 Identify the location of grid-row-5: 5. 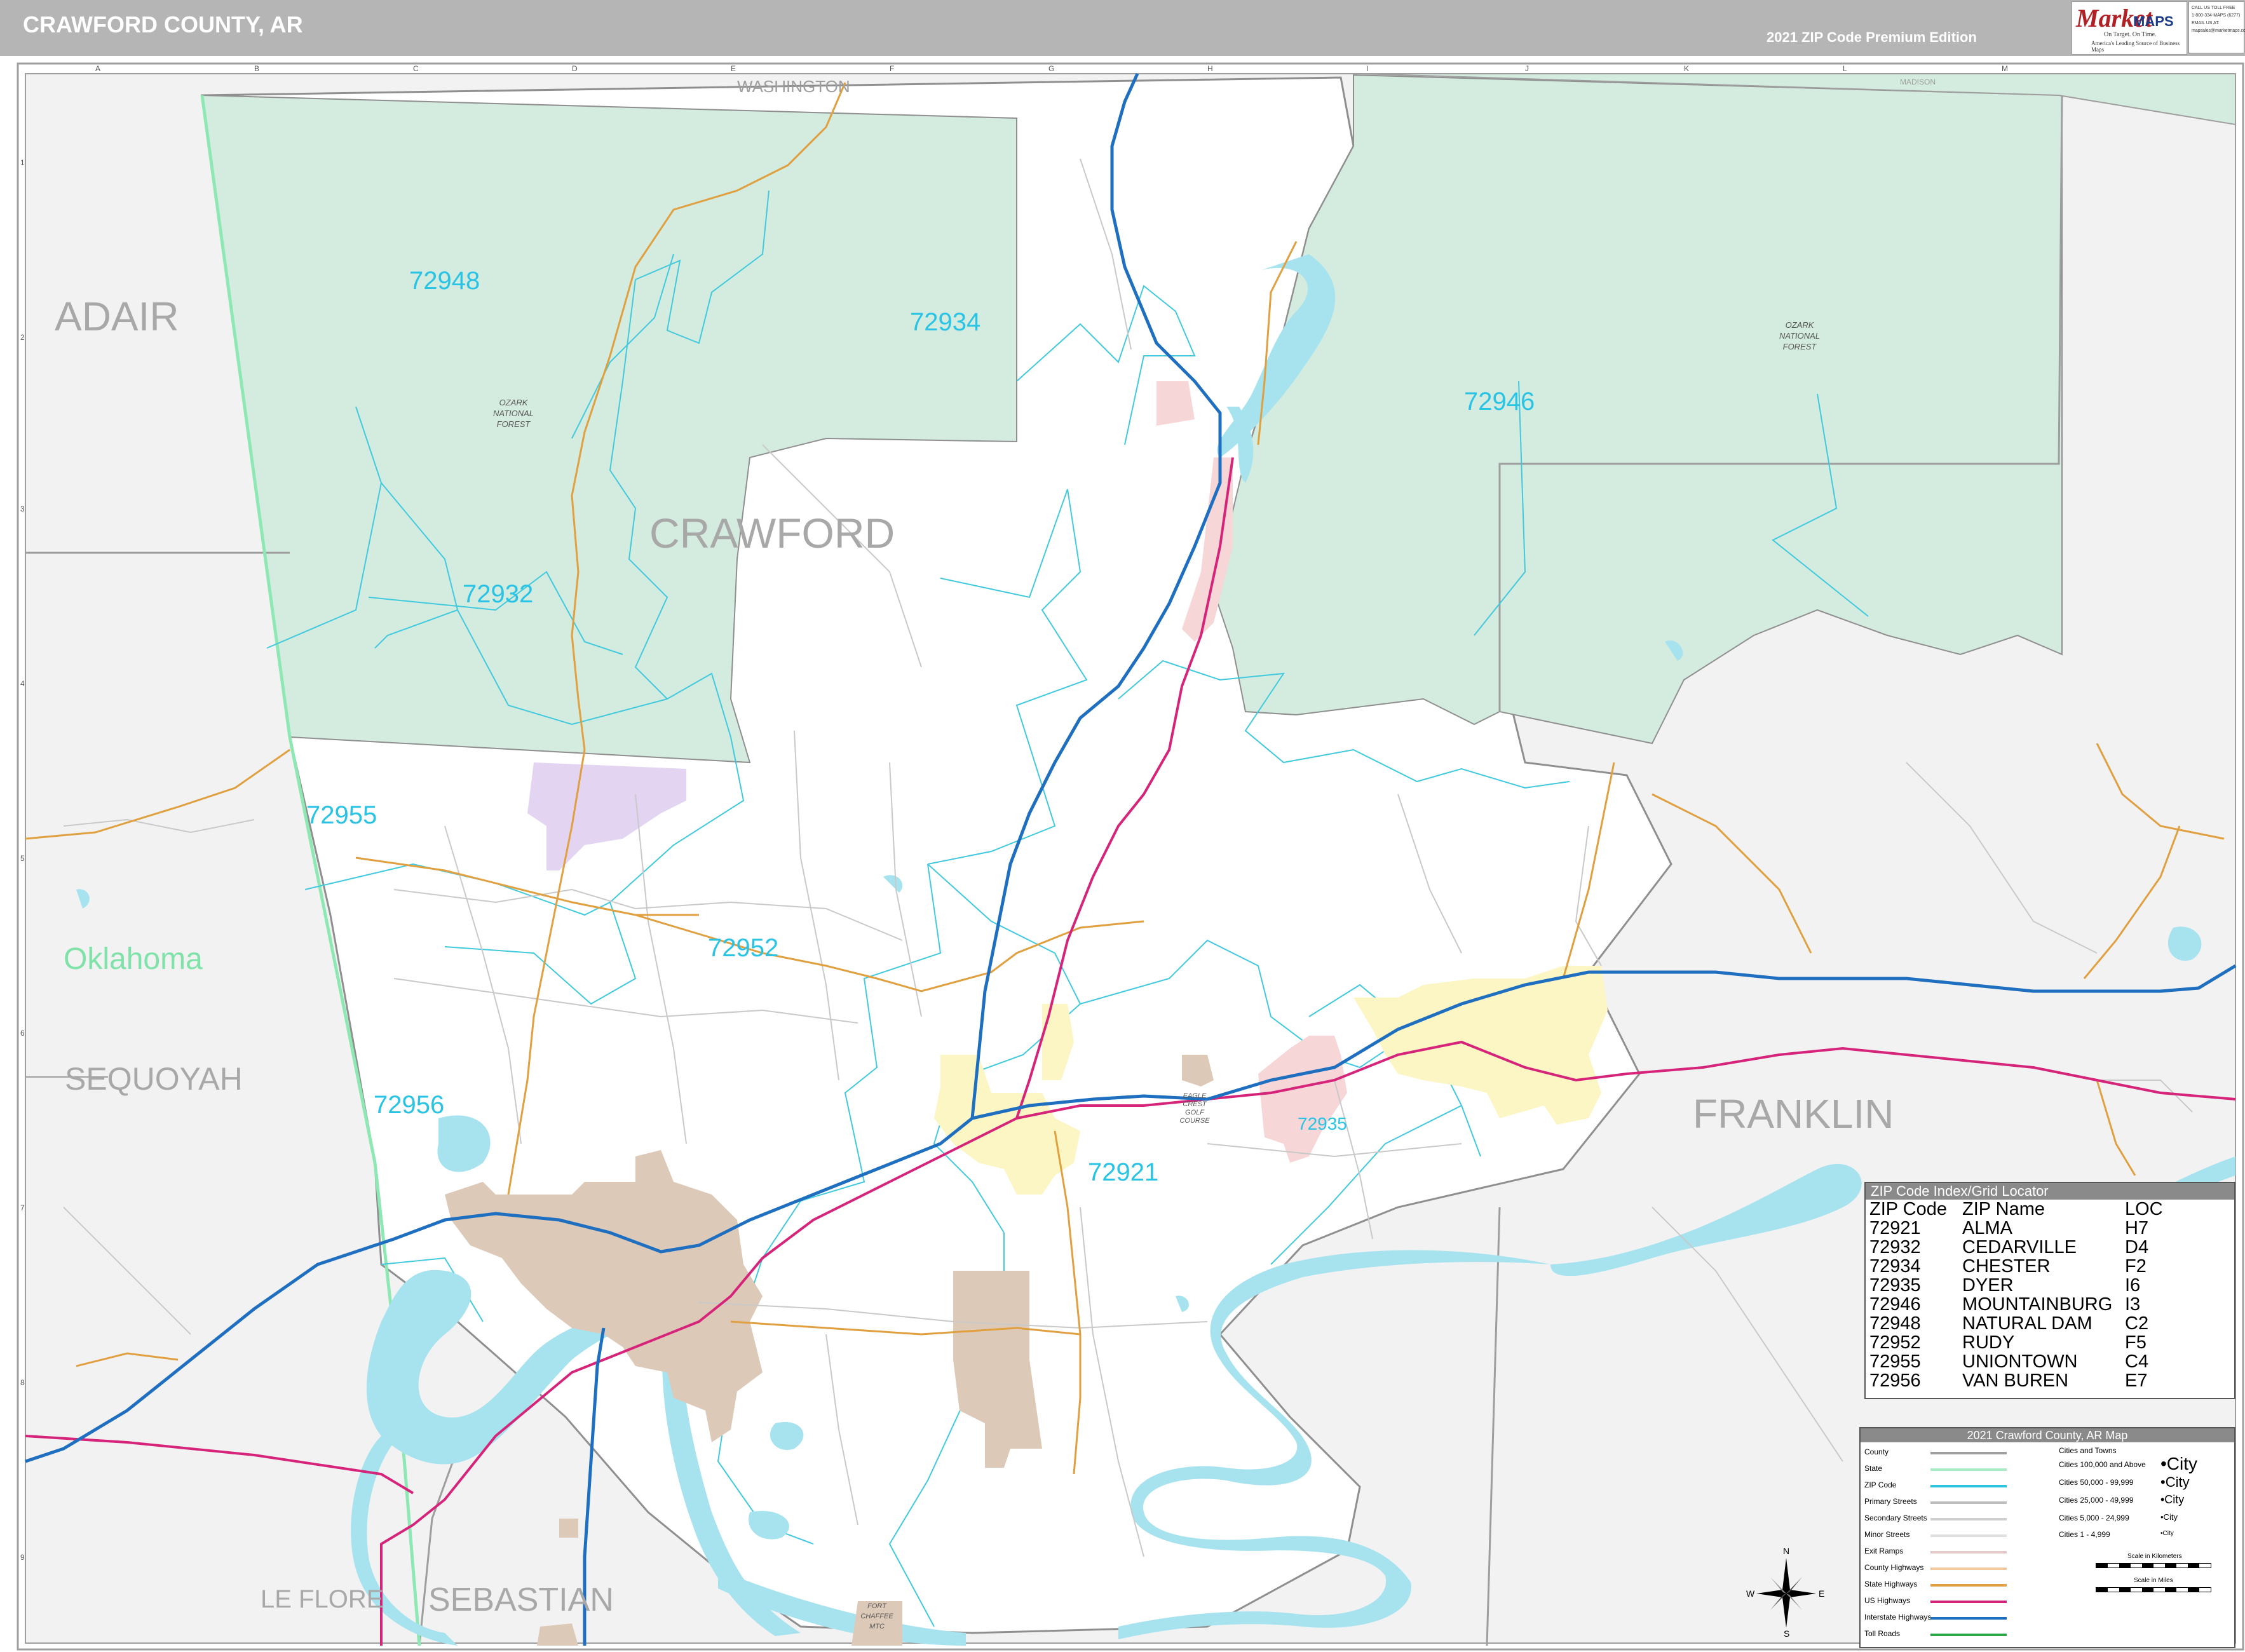
(22, 859).